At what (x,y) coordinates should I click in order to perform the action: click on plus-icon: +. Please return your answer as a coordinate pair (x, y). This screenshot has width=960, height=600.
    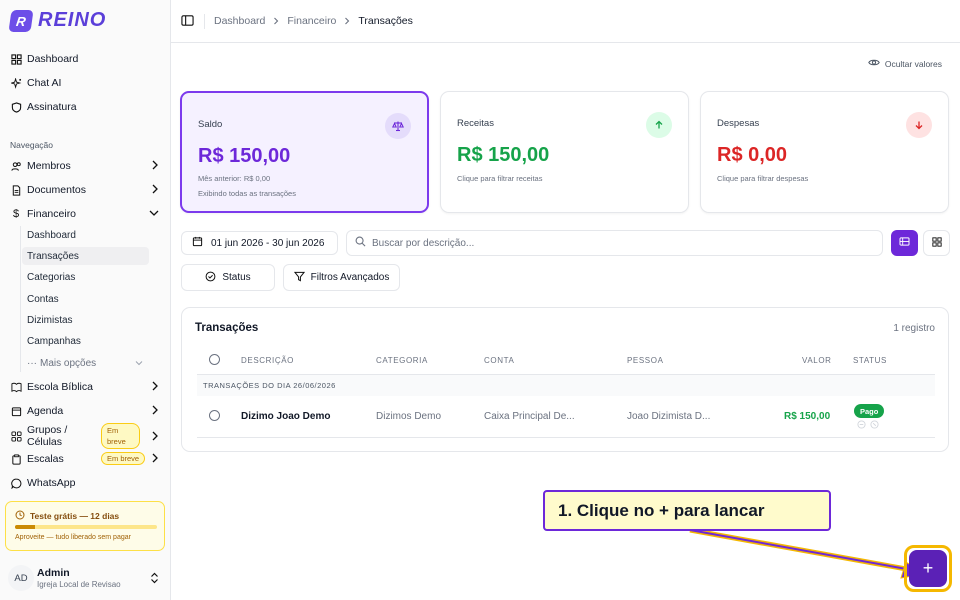
    Looking at the image, I should click on (928, 568).